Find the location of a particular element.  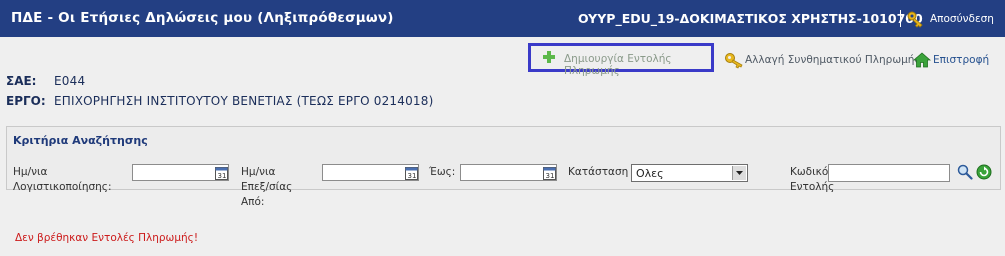

change-payment-code-label: Αλλαγή Συνθηματικού Πληρωμής is located at coordinates (833, 60).